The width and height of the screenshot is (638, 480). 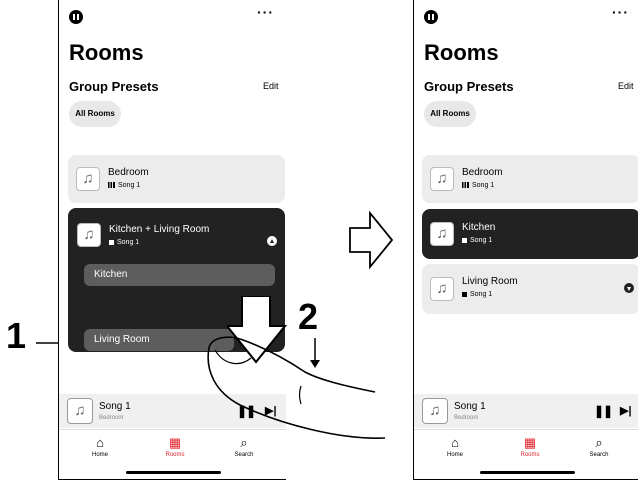 I want to click on tab-label: Search, so click(x=599, y=455).